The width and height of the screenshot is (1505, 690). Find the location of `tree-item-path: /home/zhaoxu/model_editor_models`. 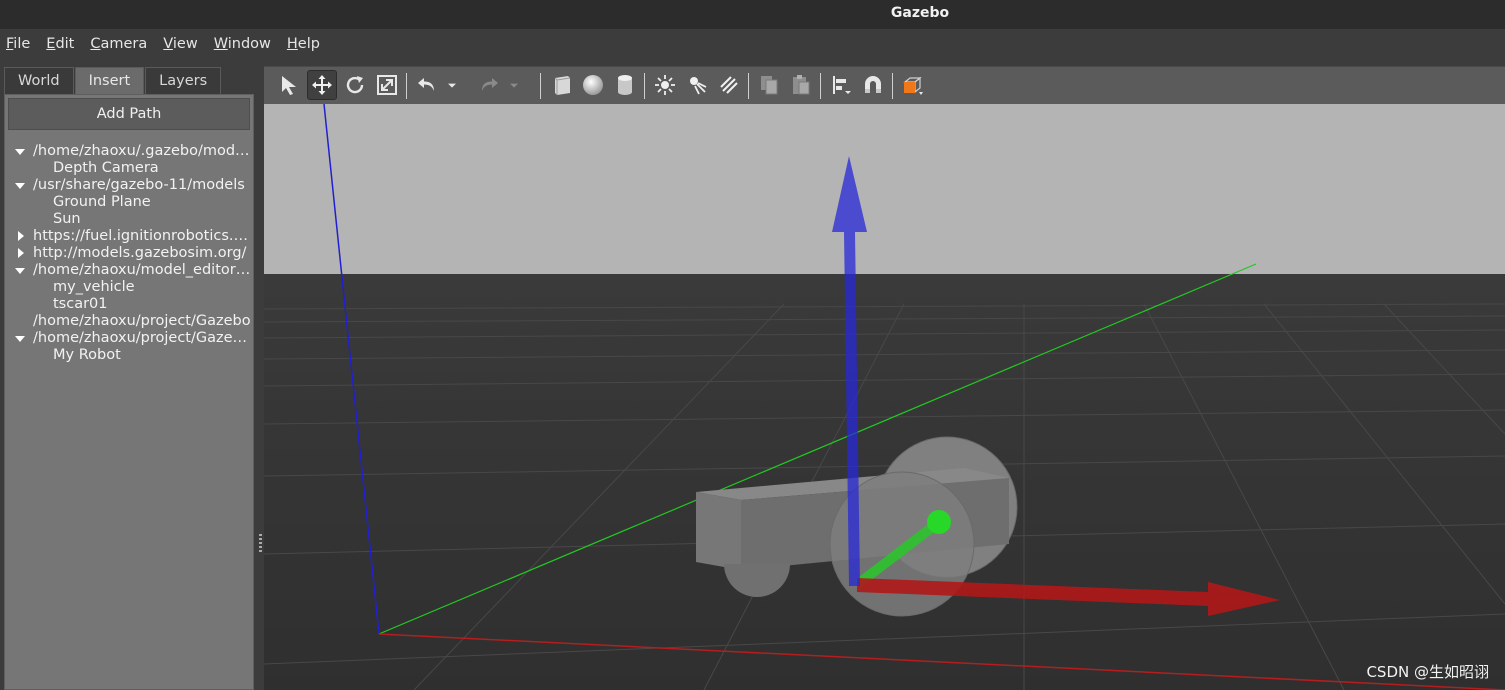

tree-item-path: /home/zhaoxu/model_editor_models is located at coordinates (129, 270).